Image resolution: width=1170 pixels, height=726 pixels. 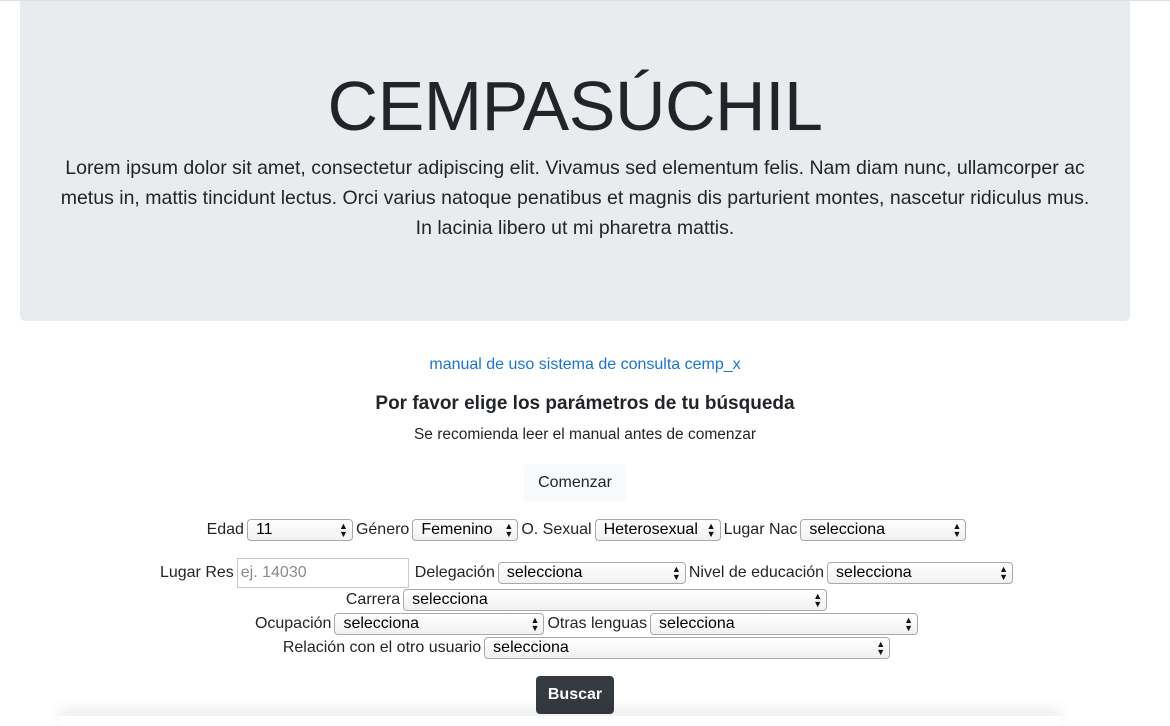 I want to click on nivel-educacion-value: selecciona, so click(x=874, y=572).